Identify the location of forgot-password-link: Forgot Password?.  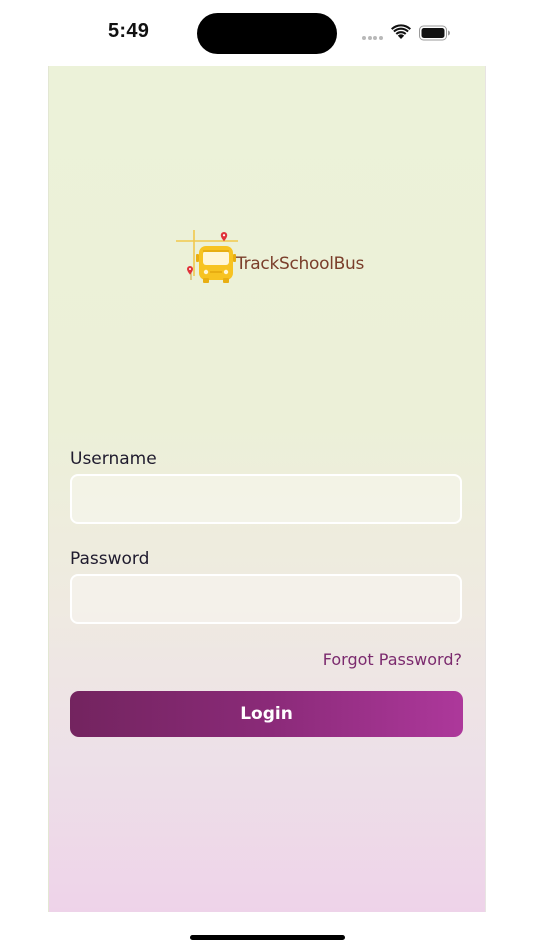
(392, 659).